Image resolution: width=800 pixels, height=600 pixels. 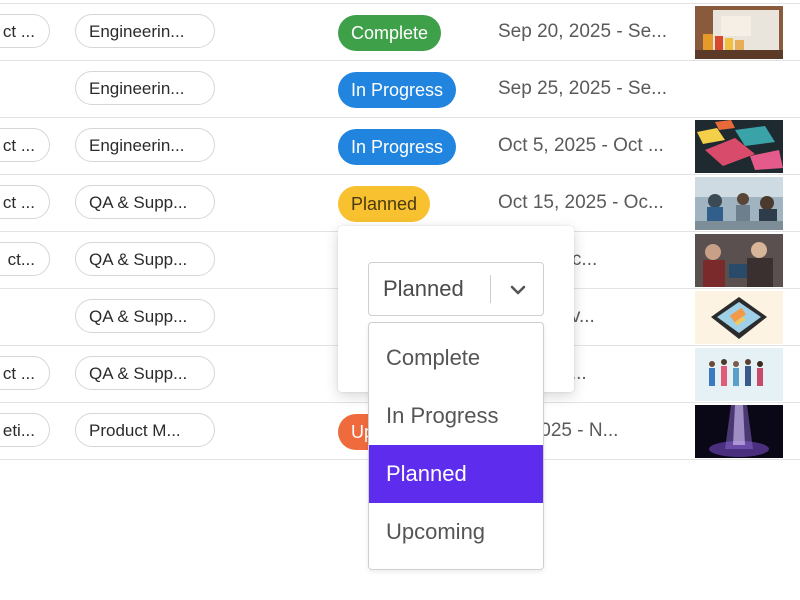 What do you see at coordinates (390, 33) in the screenshot?
I see `status-badge: Complete` at bounding box center [390, 33].